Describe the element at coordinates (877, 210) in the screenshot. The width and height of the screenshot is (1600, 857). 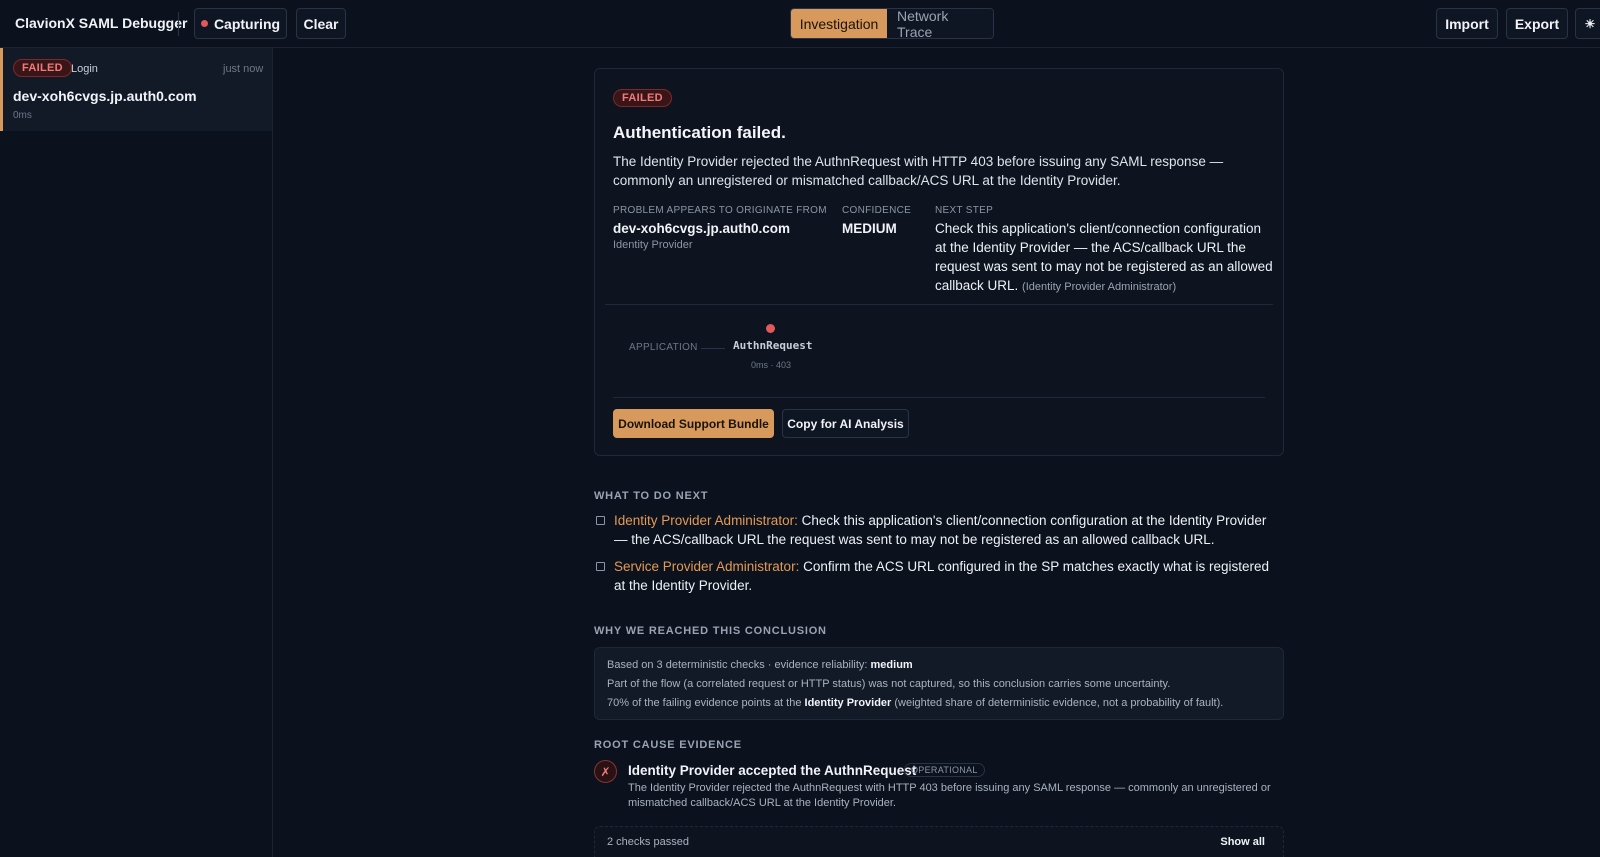
I see `confidence-label: CONFIDENCE` at that location.